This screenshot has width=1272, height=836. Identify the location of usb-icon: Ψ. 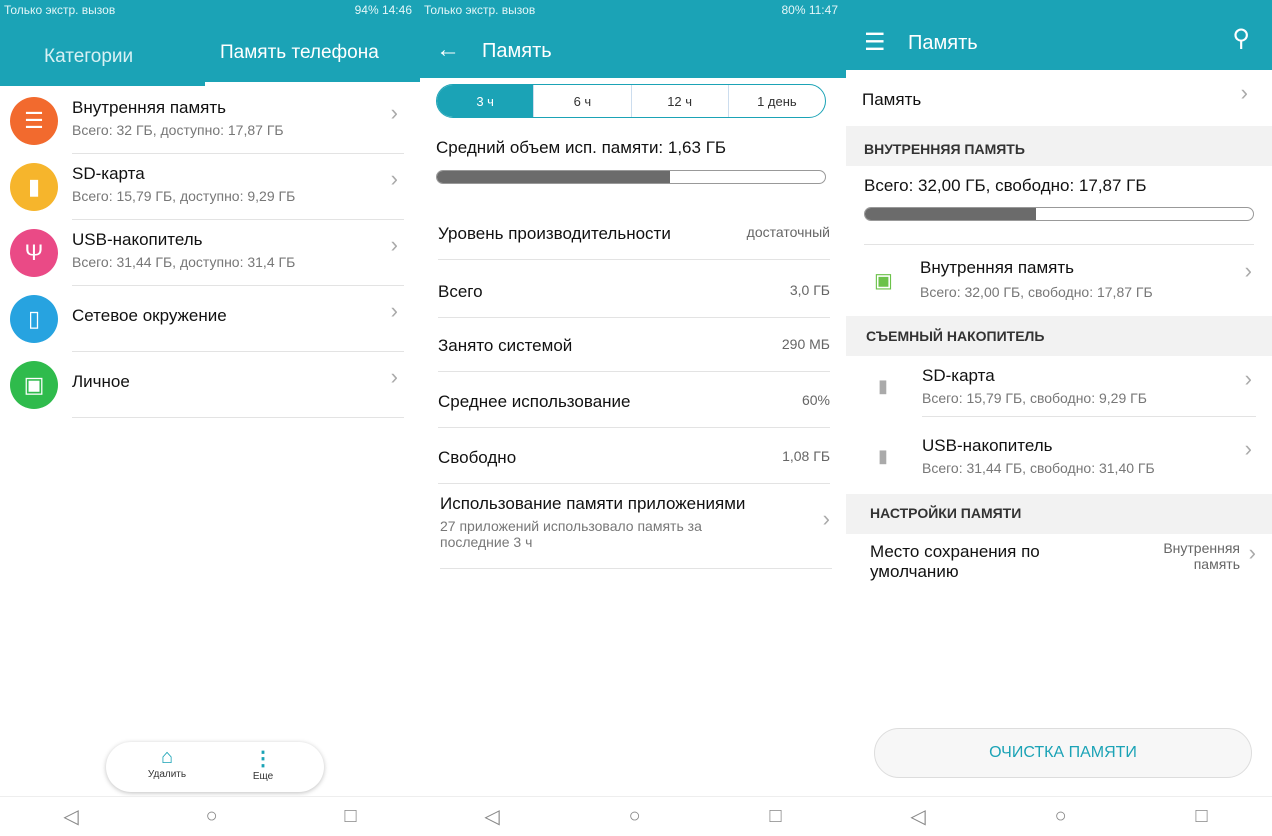
(34, 253).